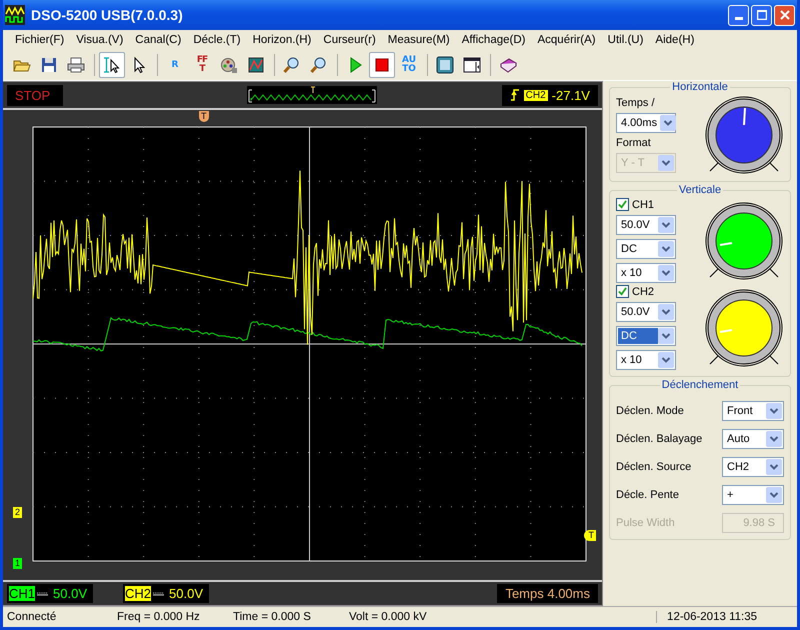 The width and height of the screenshot is (800, 630). I want to click on checkbox-label: CH2, so click(643, 292).